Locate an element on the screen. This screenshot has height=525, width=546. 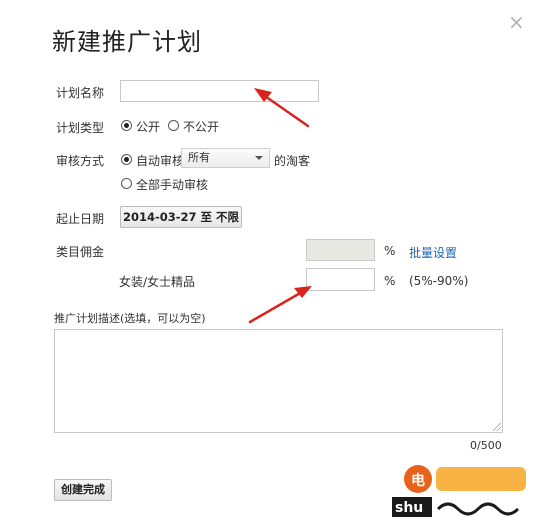
create-button: 创建完成 is located at coordinates (83, 490).